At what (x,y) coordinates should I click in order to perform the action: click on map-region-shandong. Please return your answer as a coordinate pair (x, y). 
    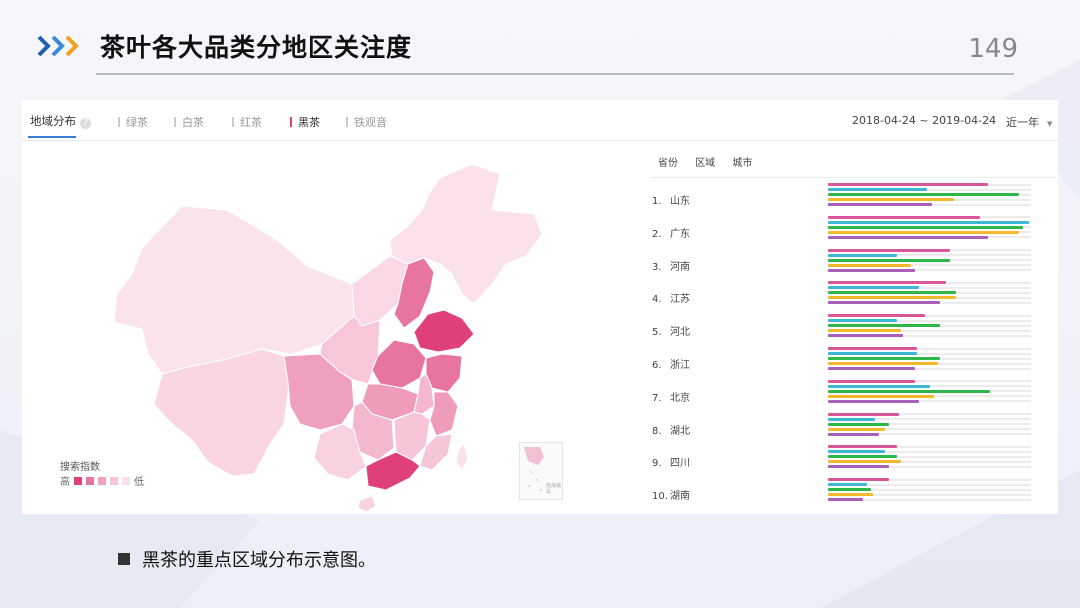
    Looking at the image, I should click on (444, 331).